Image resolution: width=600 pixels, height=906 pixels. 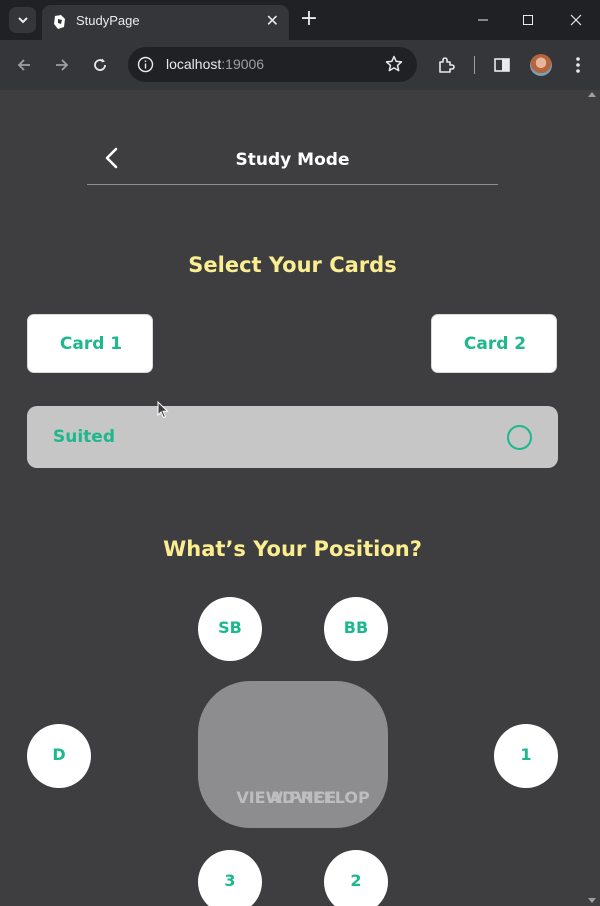 What do you see at coordinates (292, 549) in the screenshot?
I see `position-heading: What’s Your Position?` at bounding box center [292, 549].